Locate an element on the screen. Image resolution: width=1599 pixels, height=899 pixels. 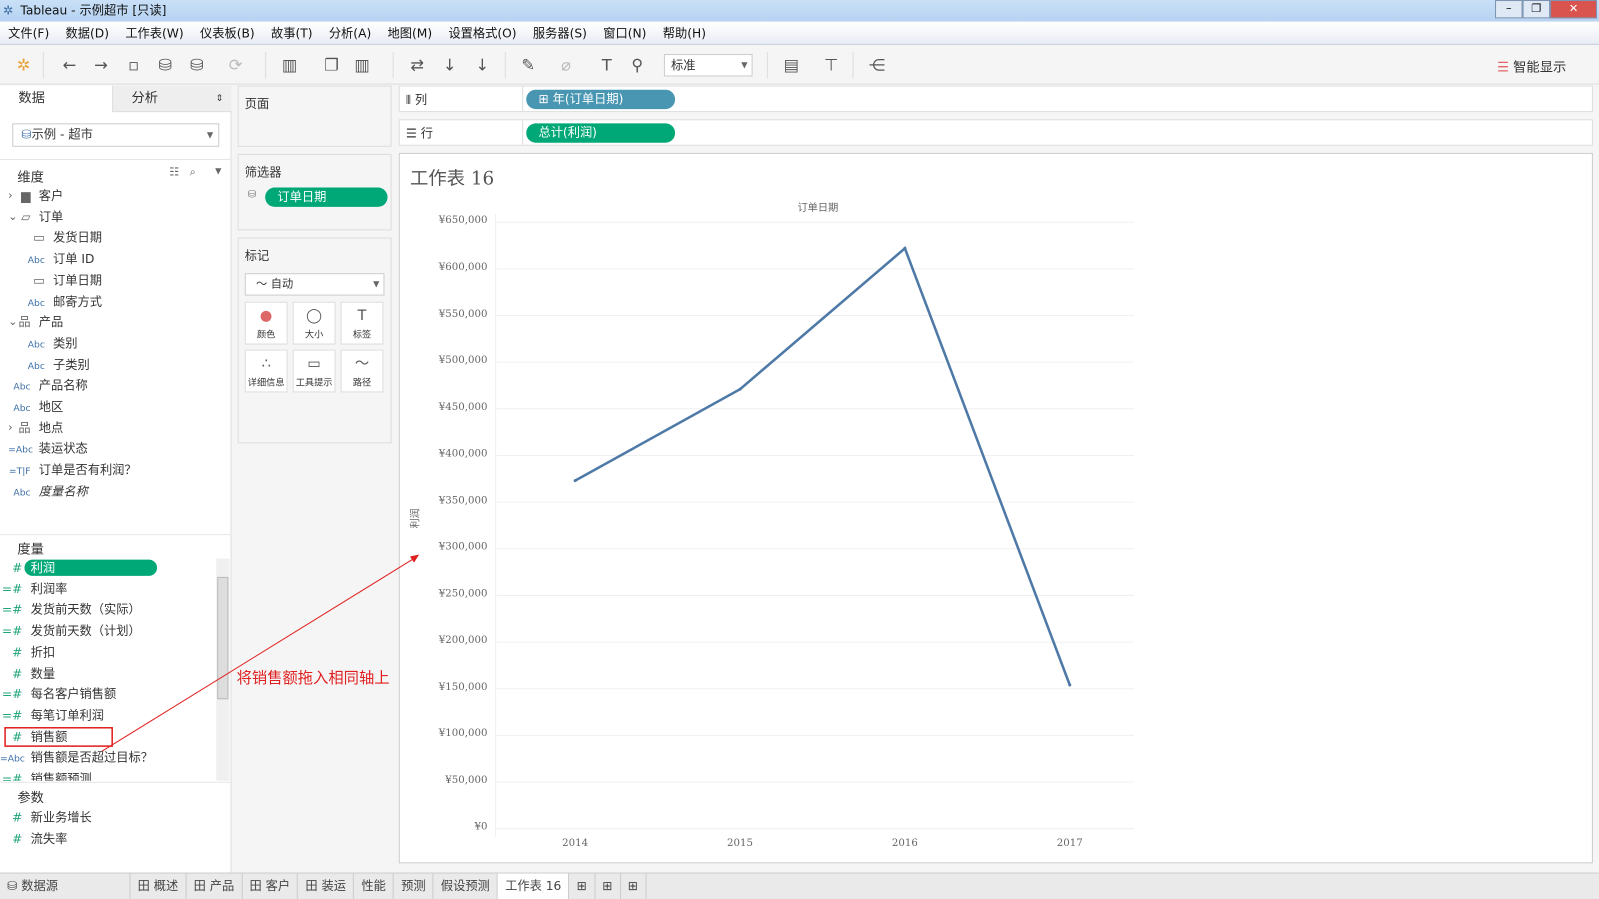
filter-pill-order-date: 订单日期 is located at coordinates (326, 197).